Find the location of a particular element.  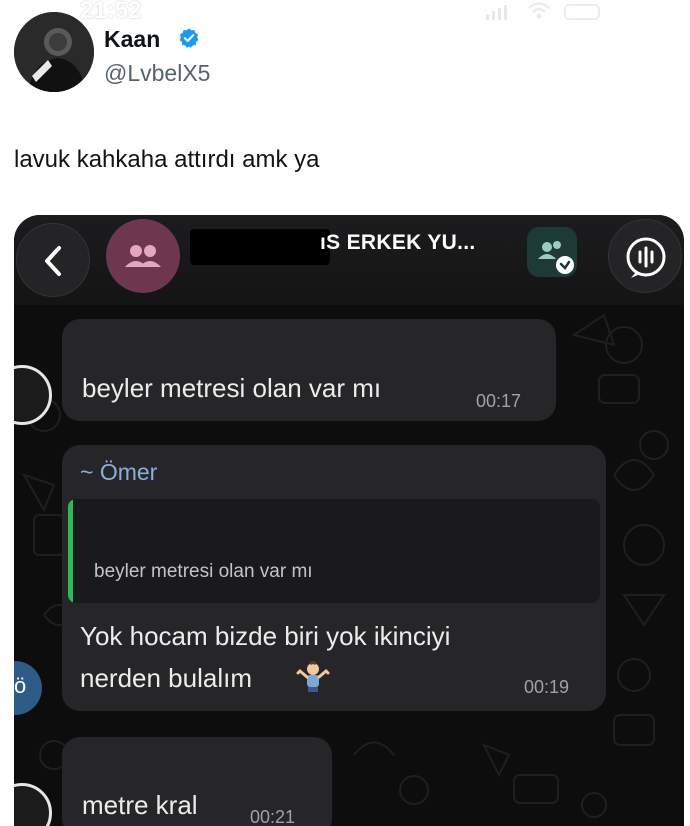

sender-avatar-initial: ö is located at coordinates (20, 685).